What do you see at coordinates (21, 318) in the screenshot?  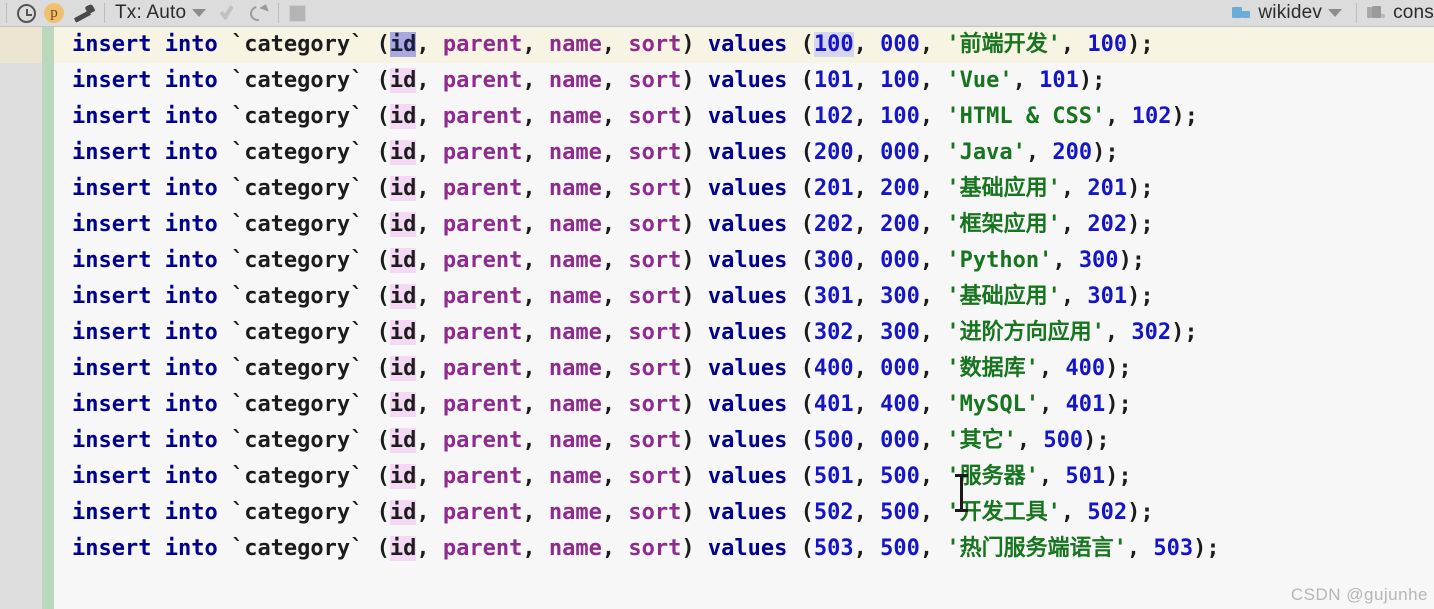 I see `editor-gutter` at bounding box center [21, 318].